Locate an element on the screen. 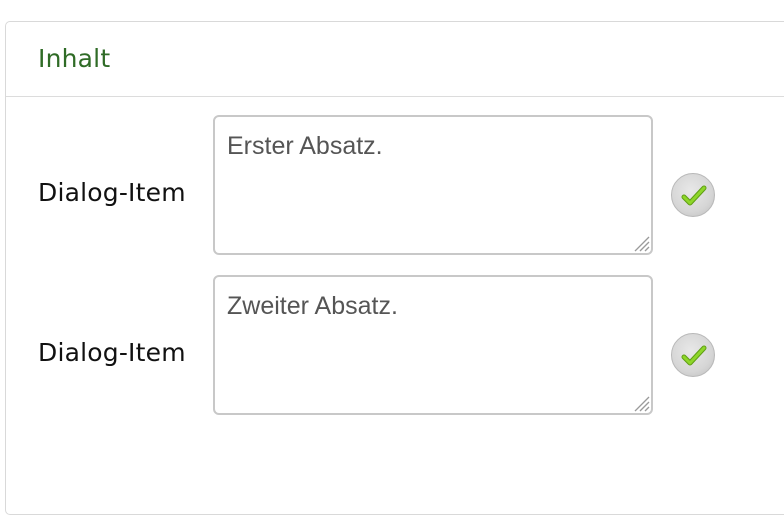 This screenshot has height=522, width=784. panel-title: Inhalt is located at coordinates (74, 58).